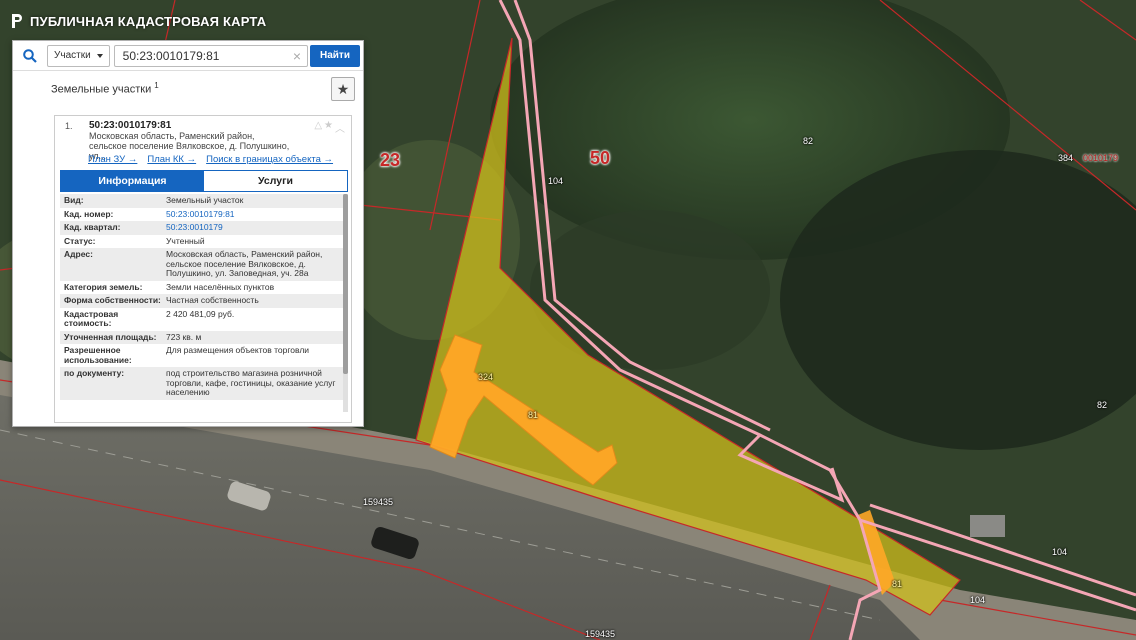  I want to click on properties-scrollbar, so click(345, 303).